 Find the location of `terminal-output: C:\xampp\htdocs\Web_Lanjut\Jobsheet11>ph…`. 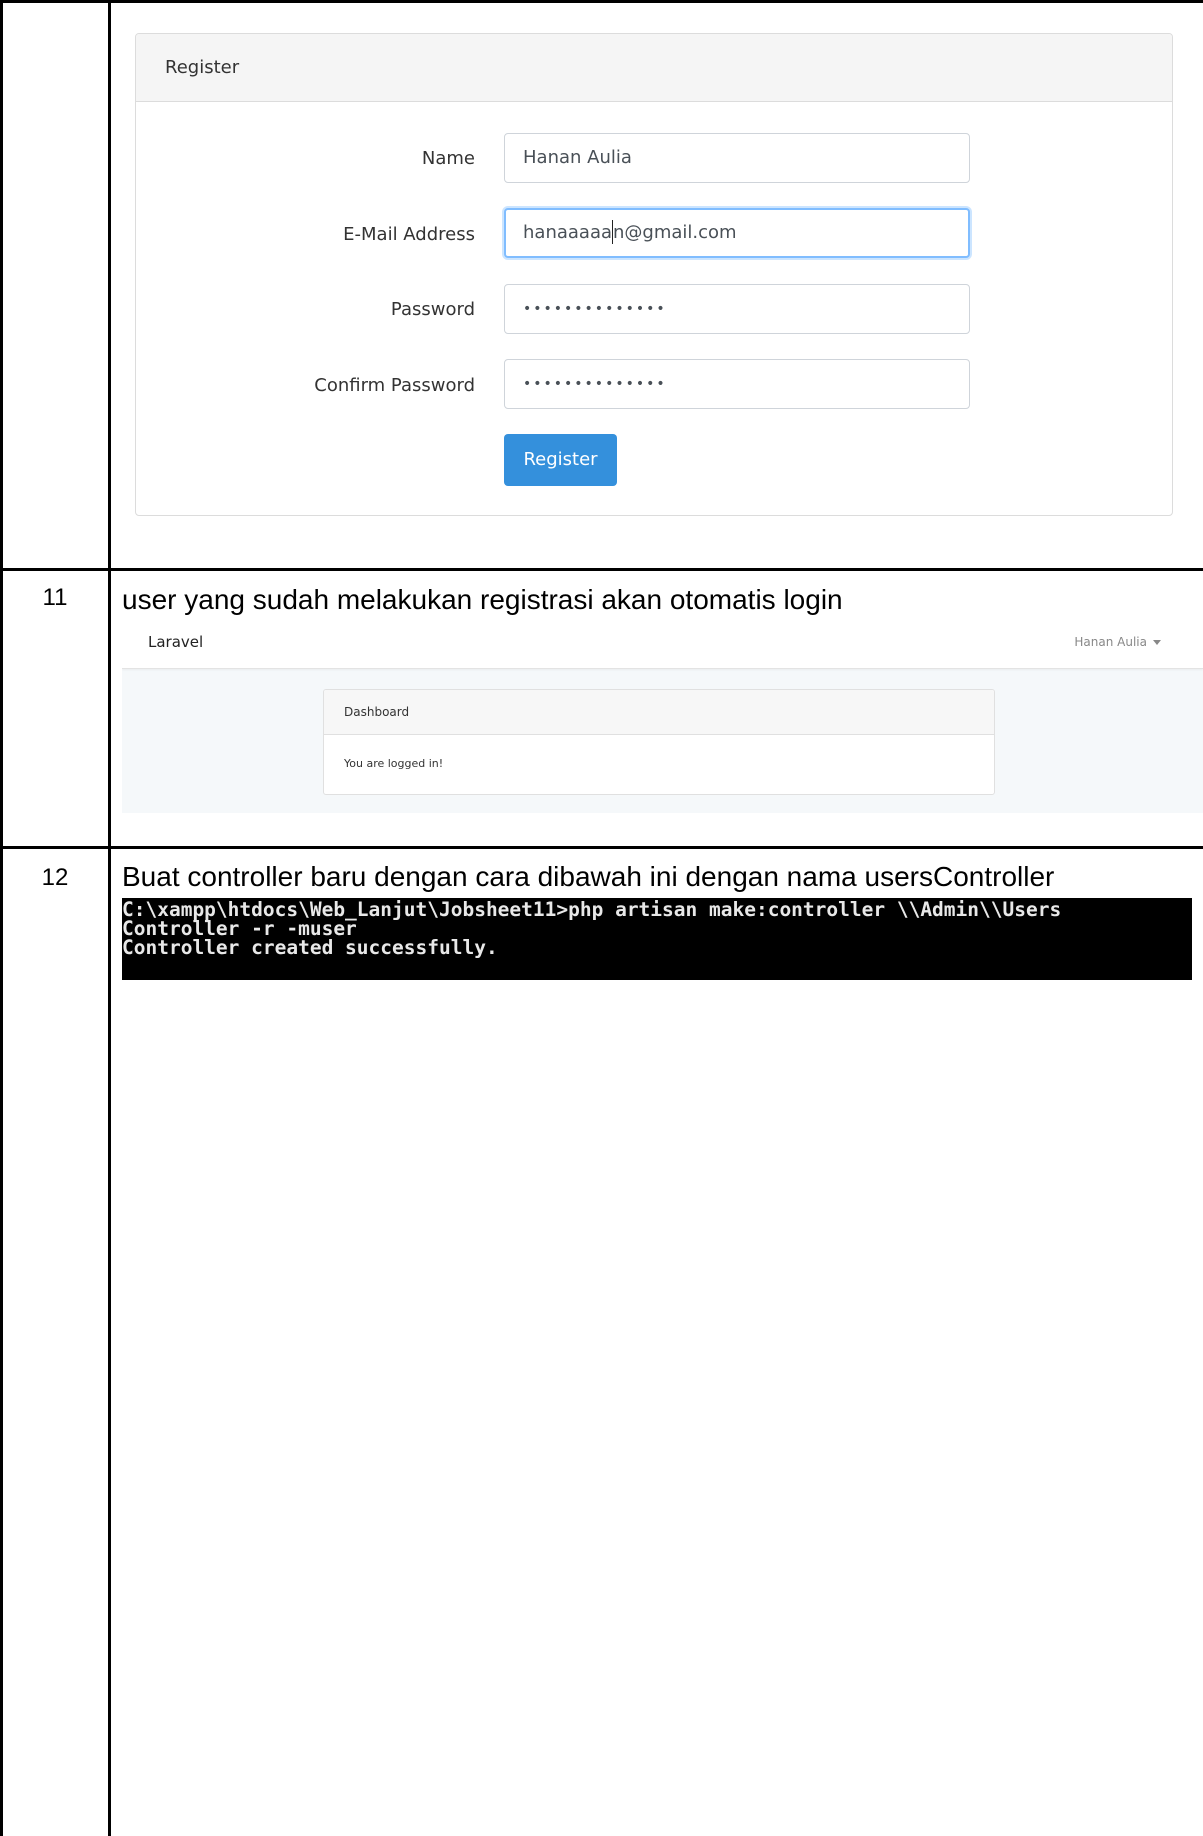

terminal-output: C:\xampp\htdocs\Web_Lanjut\Jobsheet11>ph… is located at coordinates (657, 939).